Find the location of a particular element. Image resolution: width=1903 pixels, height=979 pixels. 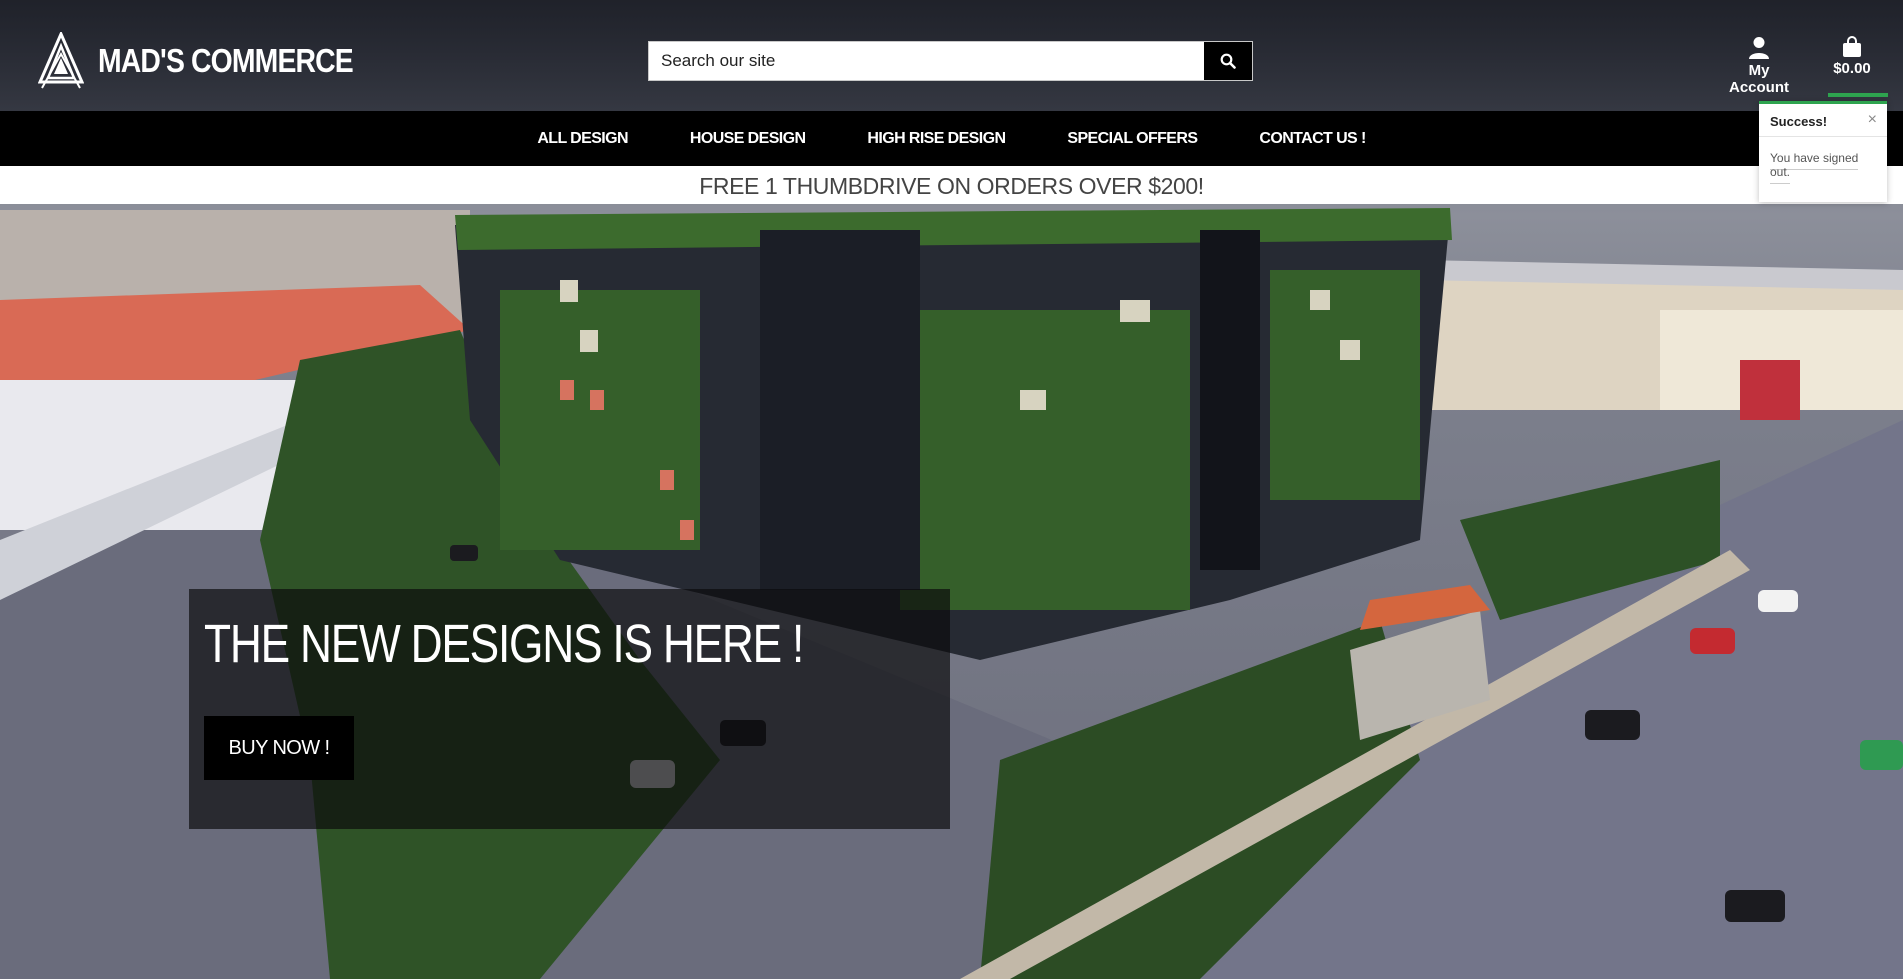

cart-active-indicator is located at coordinates (1858, 95).